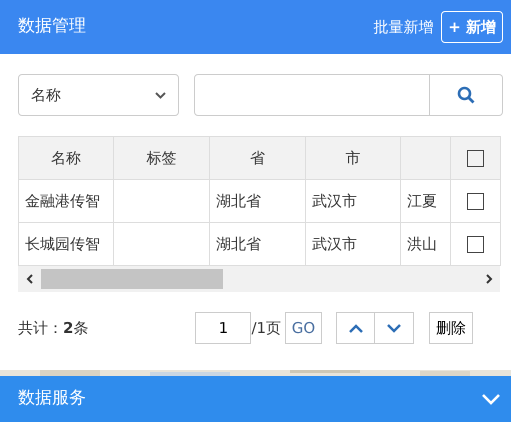  I want to click on table-cell: 湖北省, so click(258, 201).